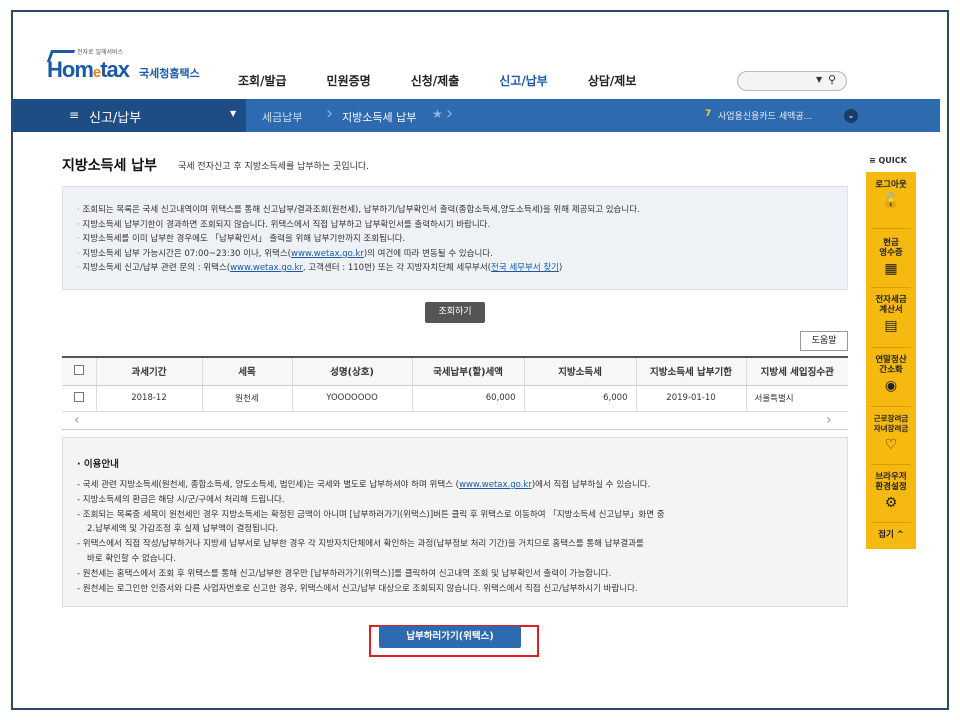 This screenshot has height=720, width=960. I want to click on select-all-checkbox, so click(78, 369).